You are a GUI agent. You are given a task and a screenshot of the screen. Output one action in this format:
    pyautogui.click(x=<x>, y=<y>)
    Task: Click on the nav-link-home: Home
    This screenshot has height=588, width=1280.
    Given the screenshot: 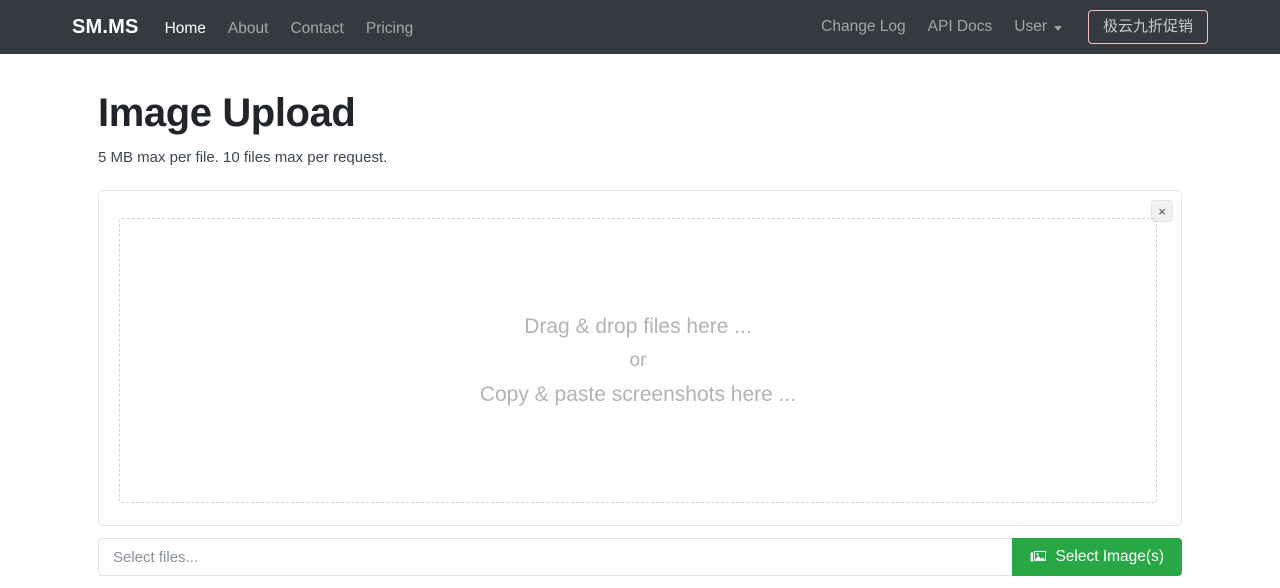 What is the action you would take?
    pyautogui.click(x=185, y=29)
    